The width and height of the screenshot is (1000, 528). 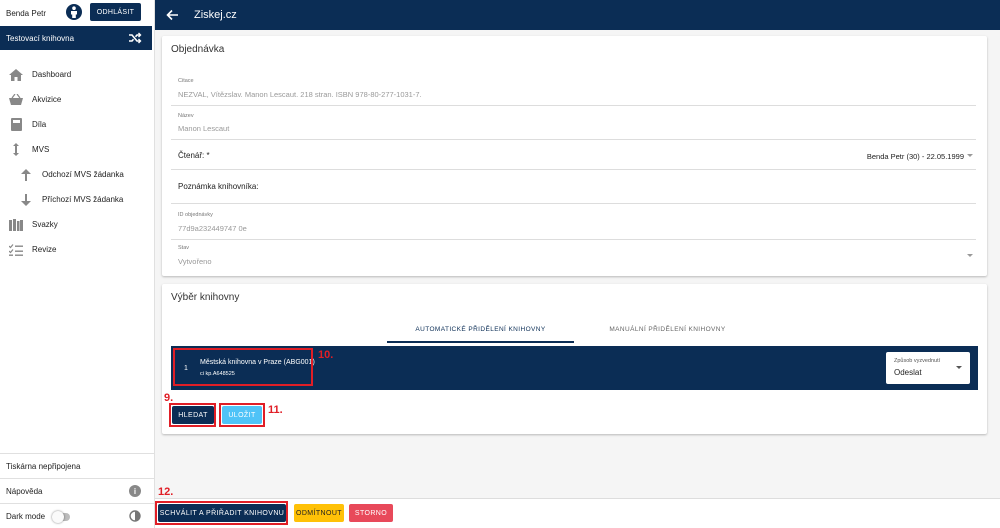 I want to click on page-title: Ziskej.cz, so click(x=215, y=15).